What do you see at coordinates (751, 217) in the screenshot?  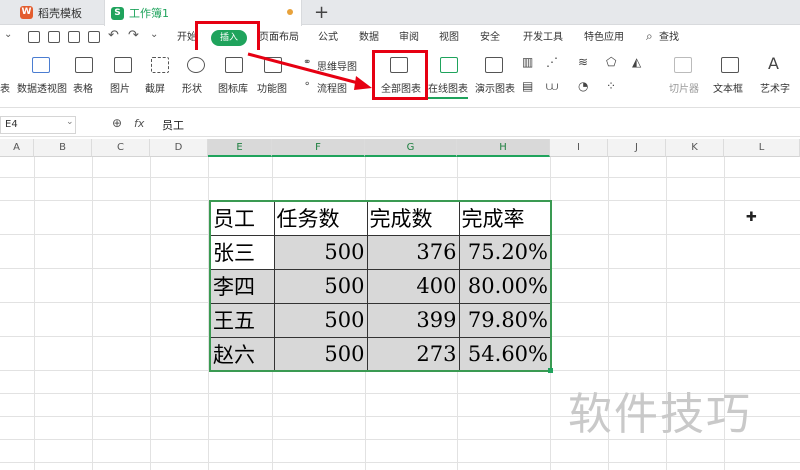 I see `cursor-icon: ✚` at bounding box center [751, 217].